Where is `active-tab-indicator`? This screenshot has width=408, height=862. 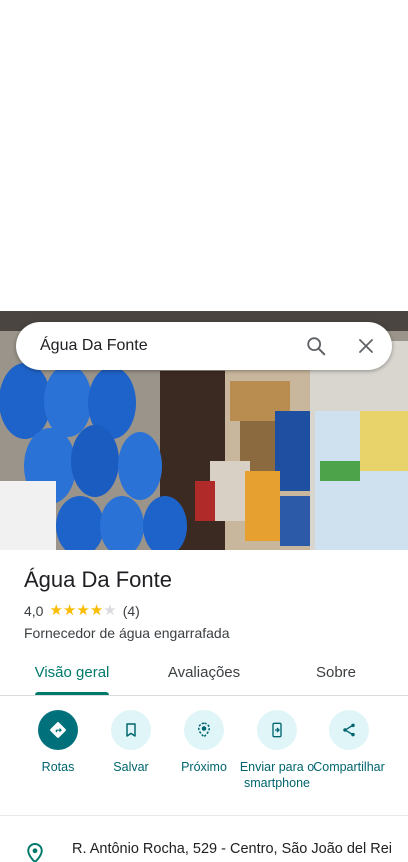
active-tab-indicator is located at coordinates (72, 693).